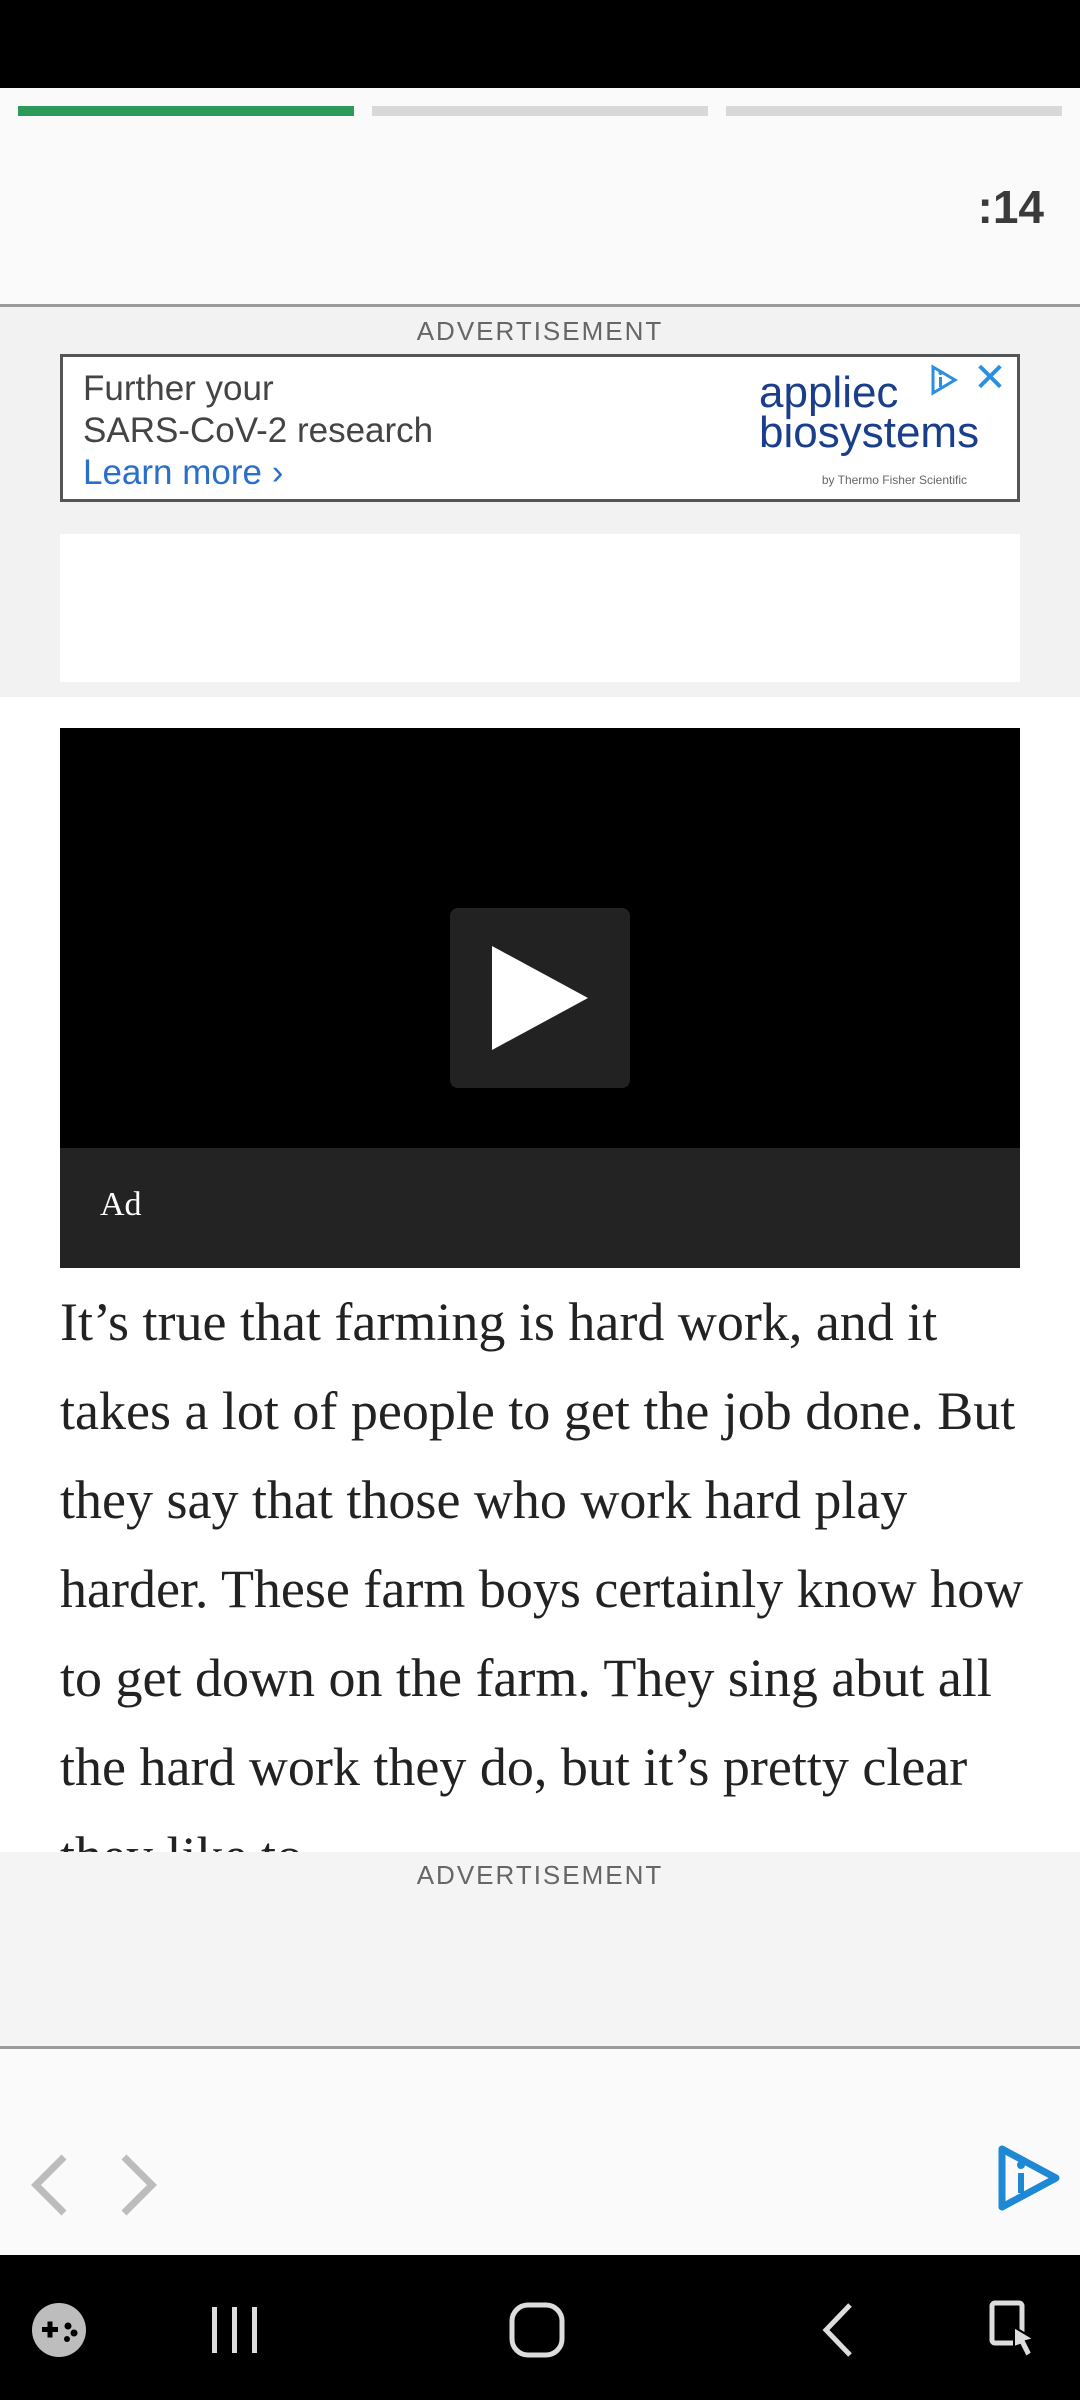  I want to click on game-launcher-icon, so click(59, 2330).